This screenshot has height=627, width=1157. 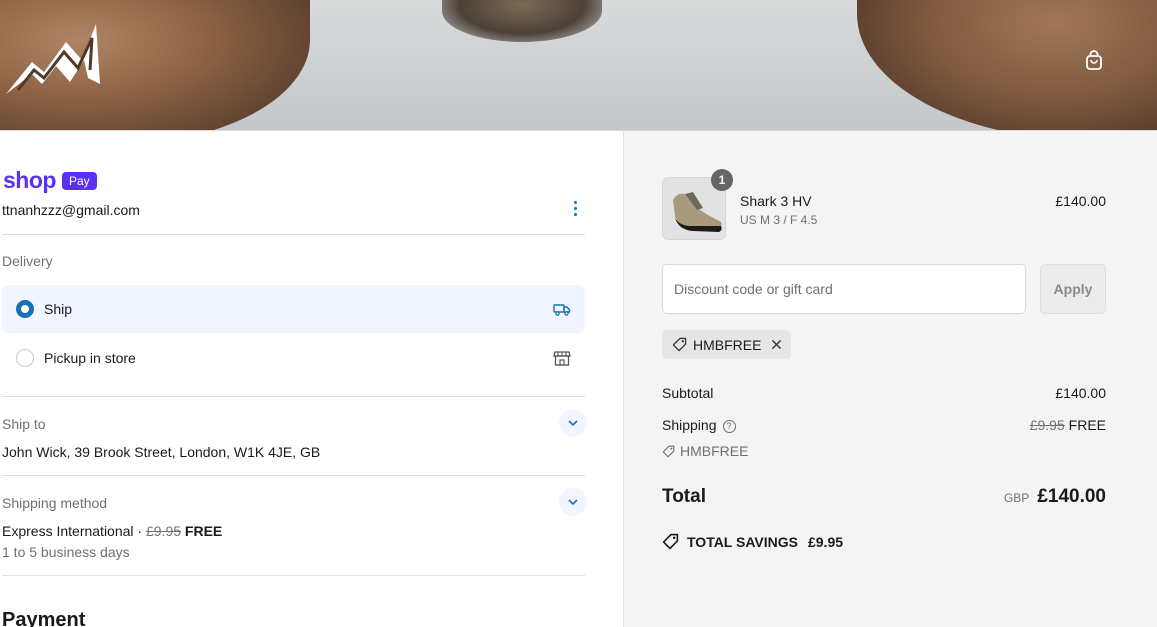 What do you see at coordinates (27, 261) in the screenshot?
I see `delivery-label: Delivery` at bounding box center [27, 261].